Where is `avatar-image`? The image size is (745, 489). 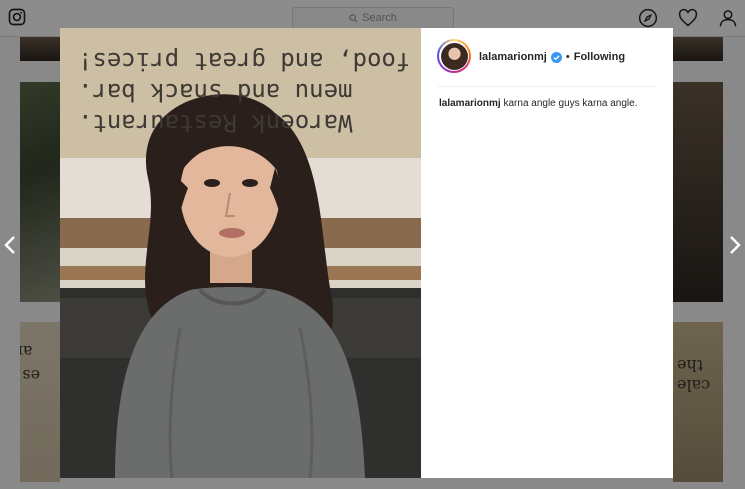 avatar-image is located at coordinates (454, 56).